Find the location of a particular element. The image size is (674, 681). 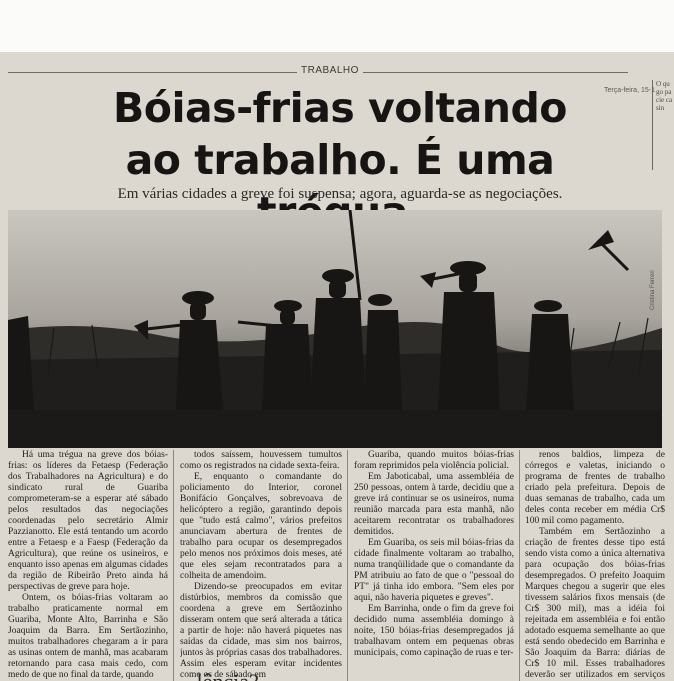

headline-line-1: Bóias-frias voltando is located at coordinates (340, 108).